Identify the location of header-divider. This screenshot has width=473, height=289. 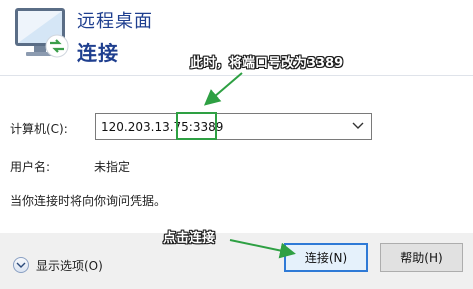
(236, 75).